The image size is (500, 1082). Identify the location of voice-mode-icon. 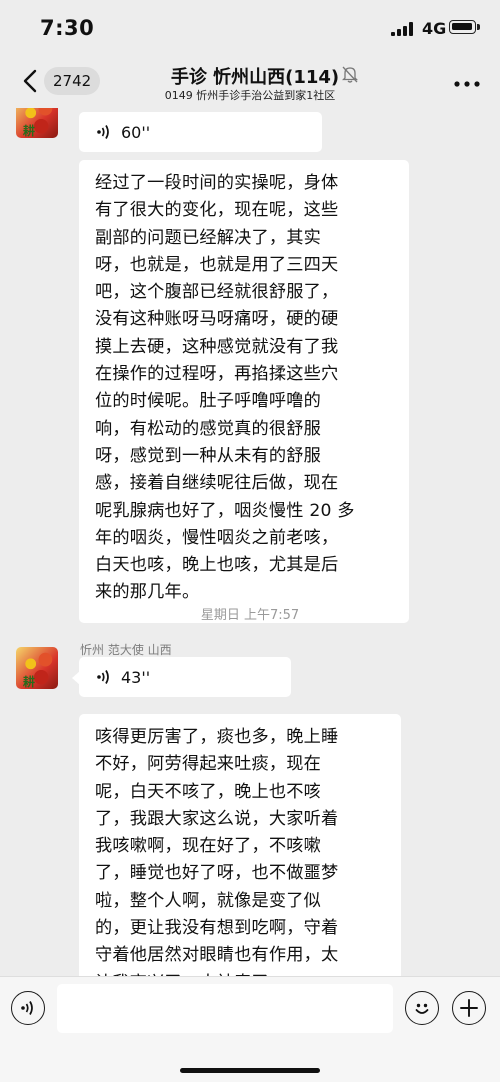
(27, 1008).